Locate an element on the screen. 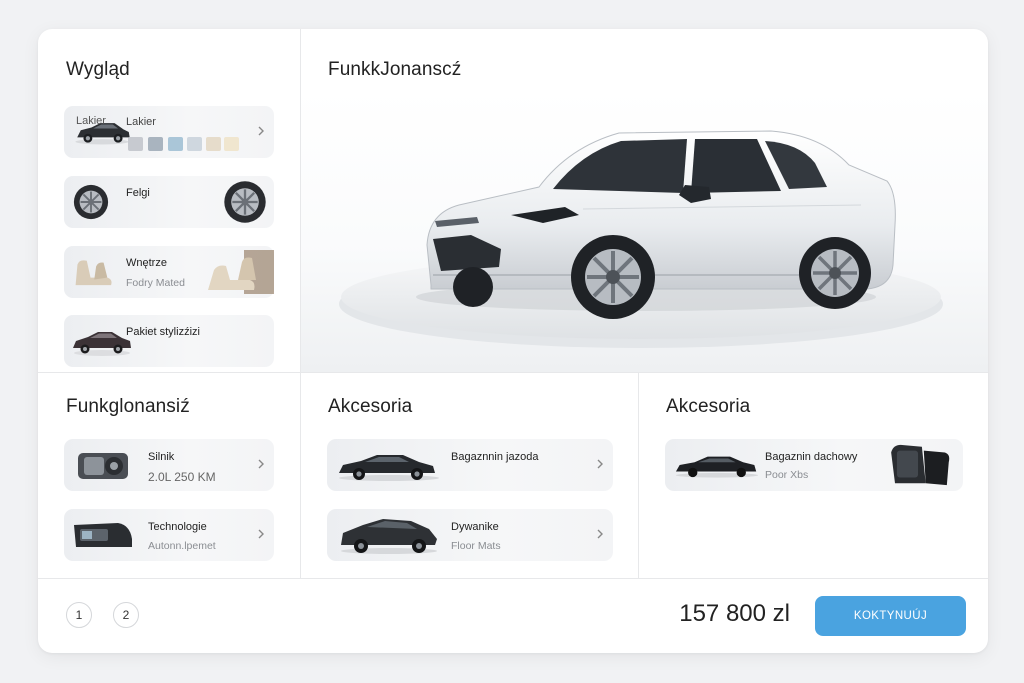 This screenshot has width=1024, height=683. option-engine: Silnik 2.0L 250 KM is located at coordinates (169, 465).